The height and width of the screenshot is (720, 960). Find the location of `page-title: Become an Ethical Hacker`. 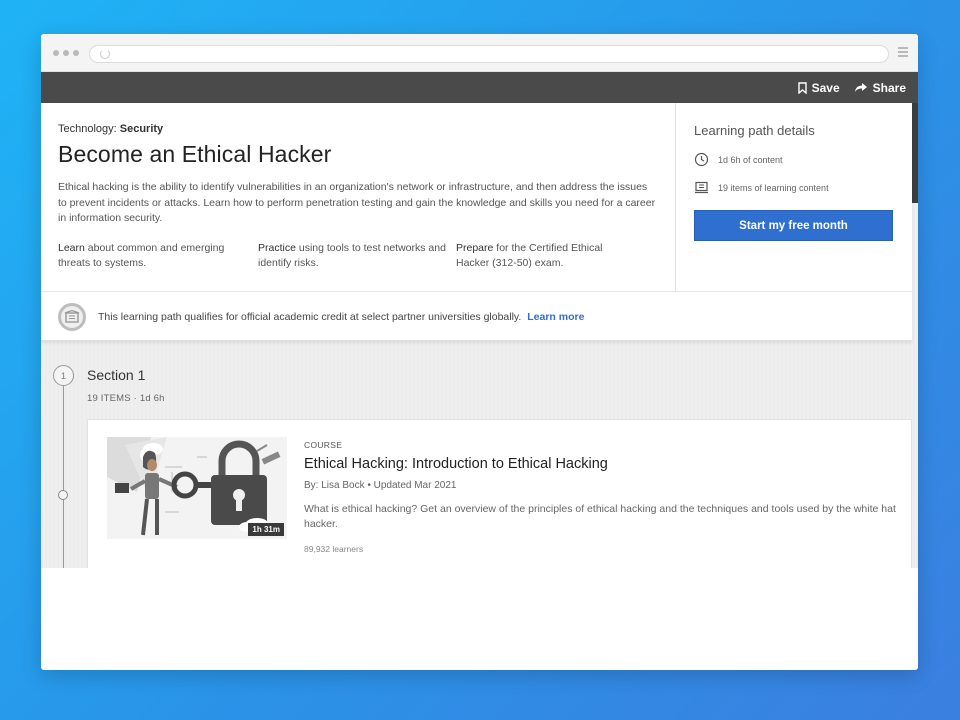

page-title: Become an Ethical Hacker is located at coordinates (195, 154).